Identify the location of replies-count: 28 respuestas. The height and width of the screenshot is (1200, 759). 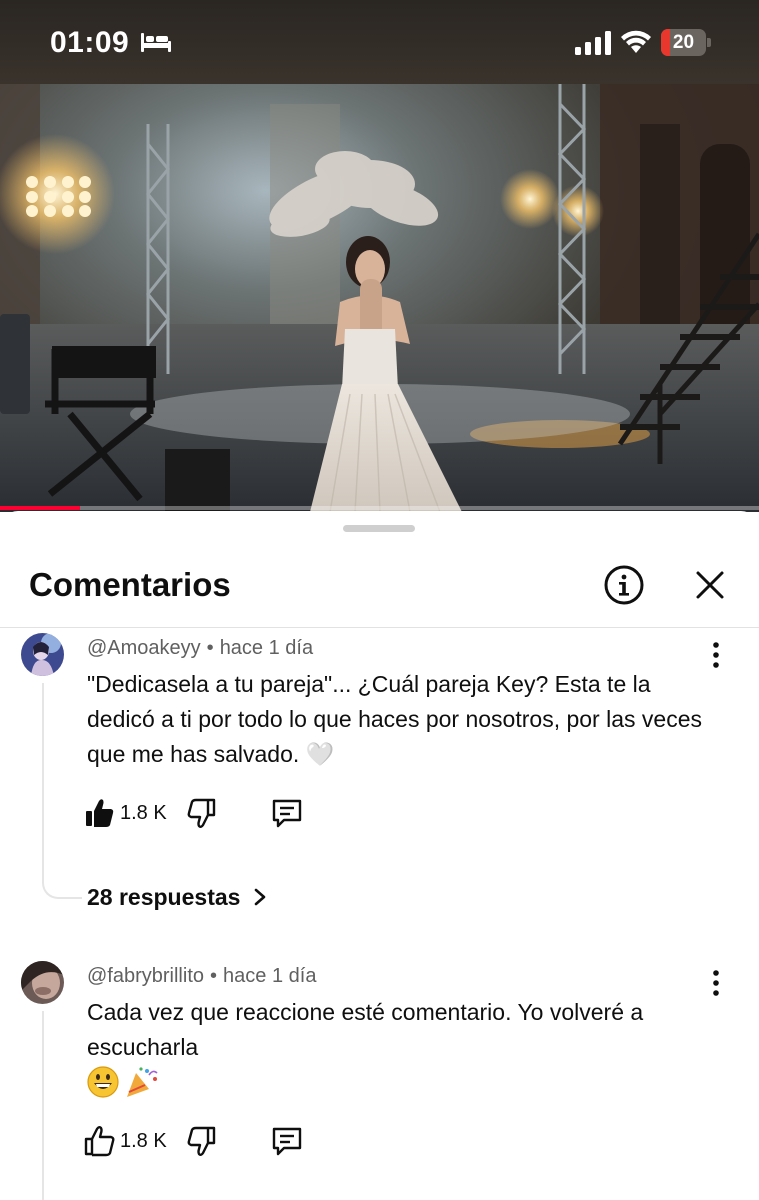
(164, 897).